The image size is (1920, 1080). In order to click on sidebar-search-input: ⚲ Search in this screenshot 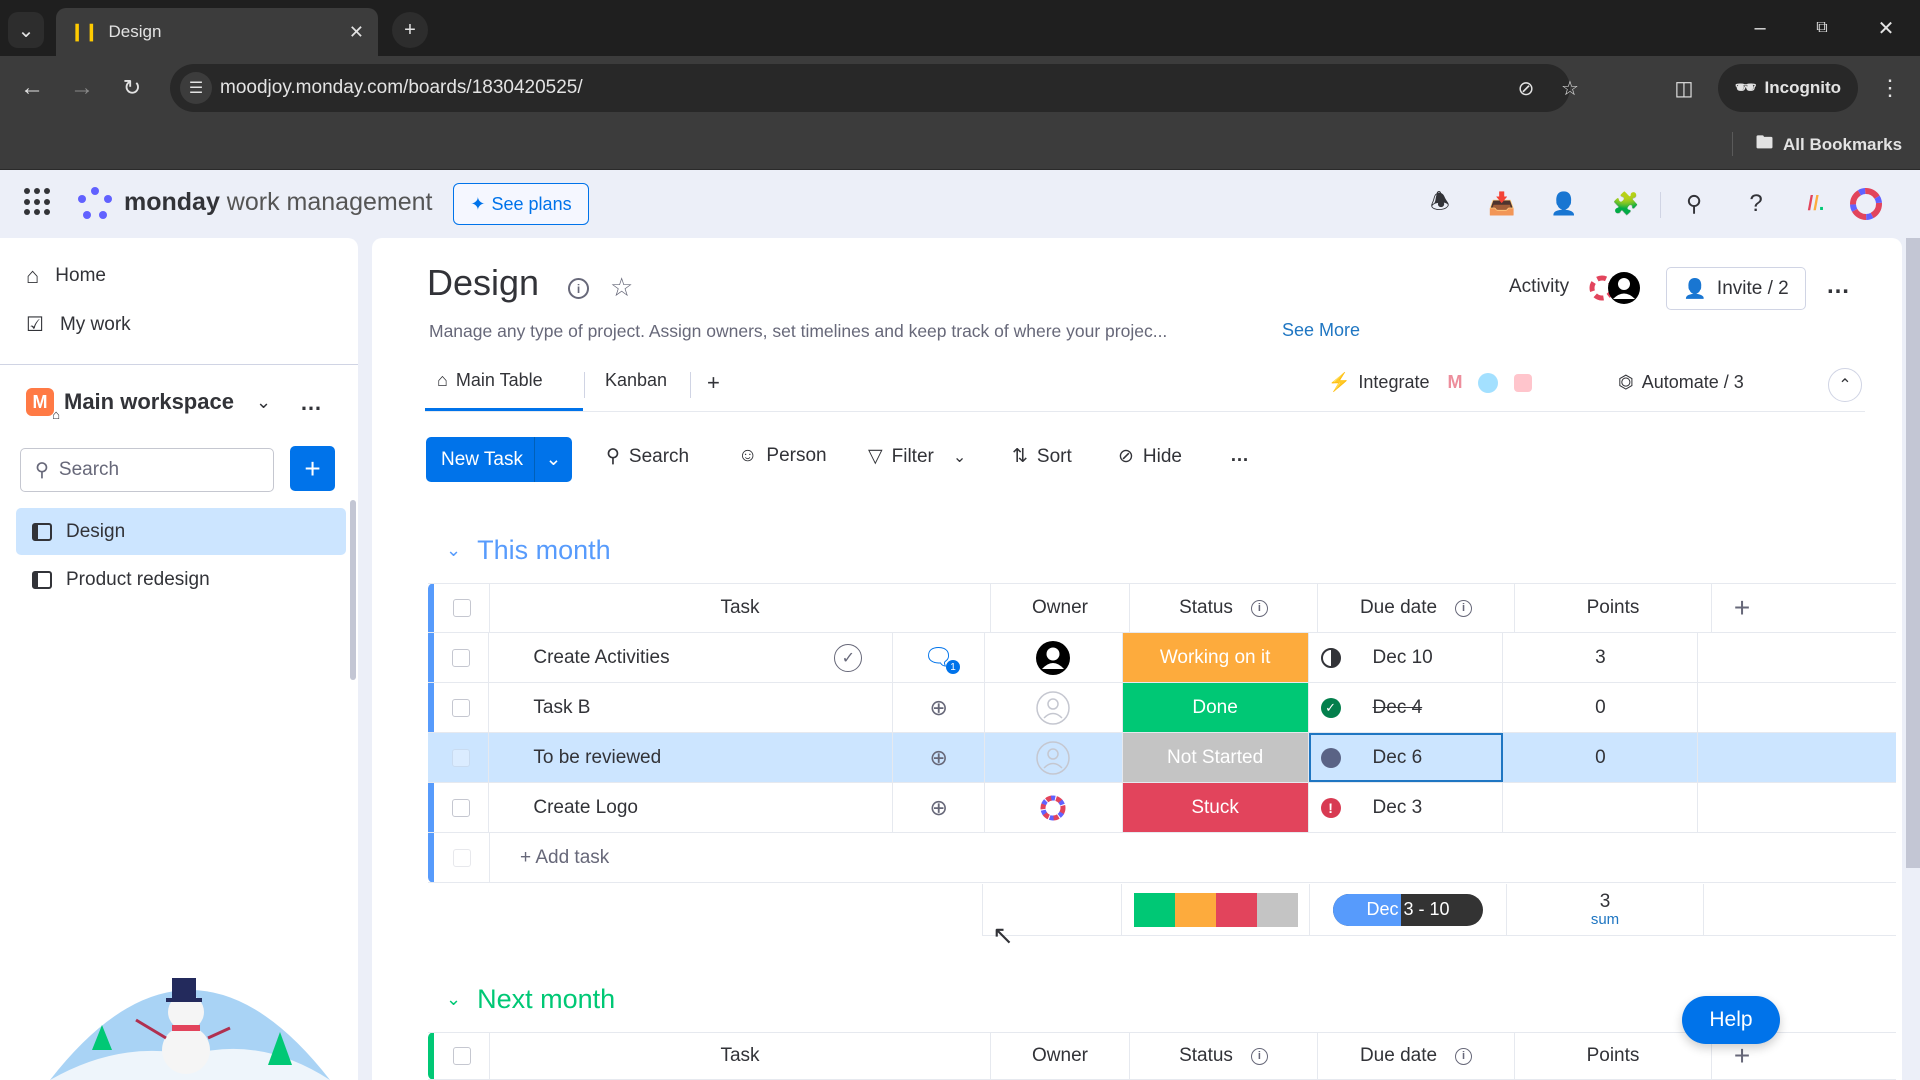, I will do `click(147, 470)`.